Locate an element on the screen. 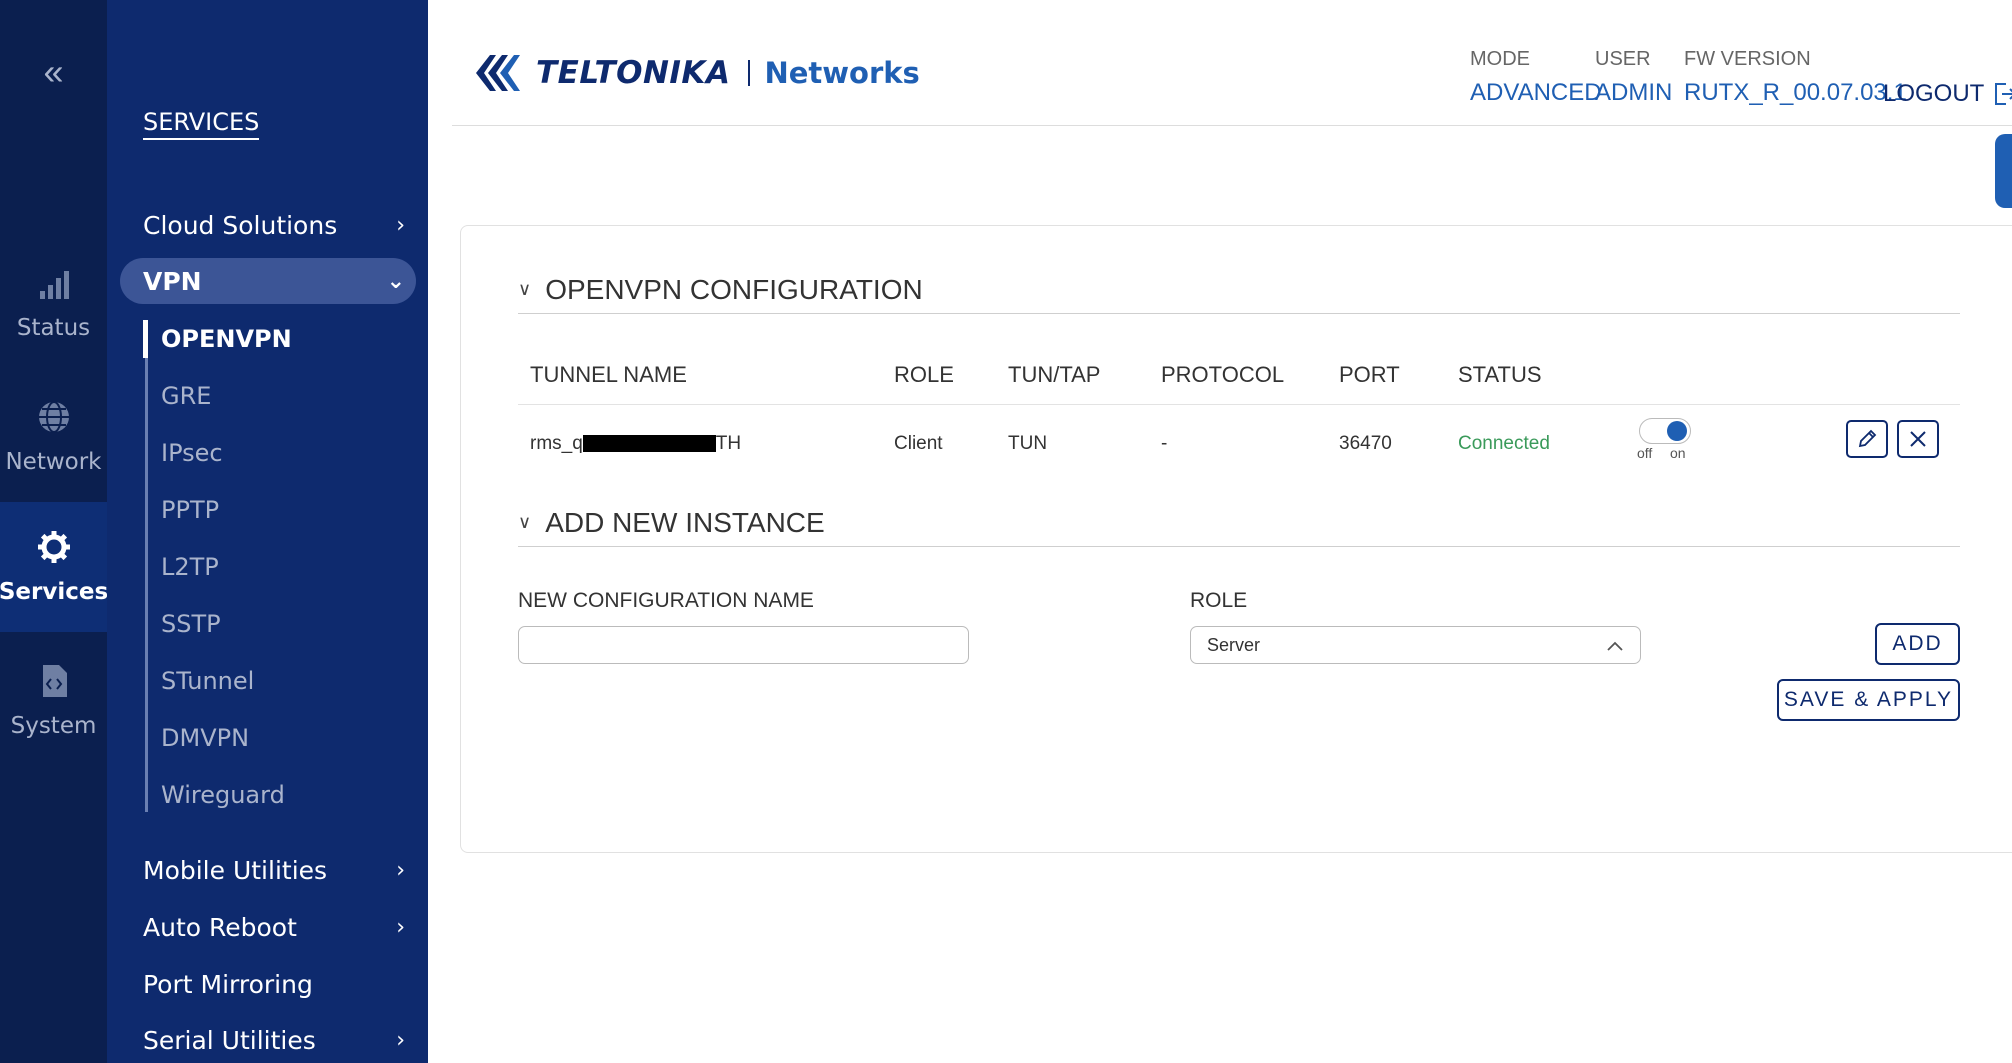 Image resolution: width=2012 pixels, height=1063 pixels. tunnel-name-cell: rms_q TH is located at coordinates (635, 444).